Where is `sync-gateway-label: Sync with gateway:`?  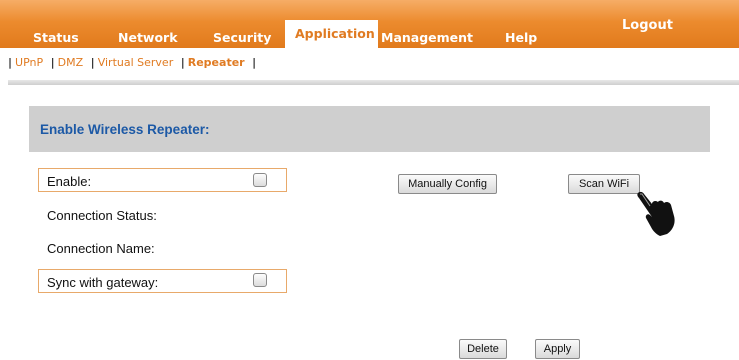
sync-gateway-label: Sync with gateway: is located at coordinates (103, 282).